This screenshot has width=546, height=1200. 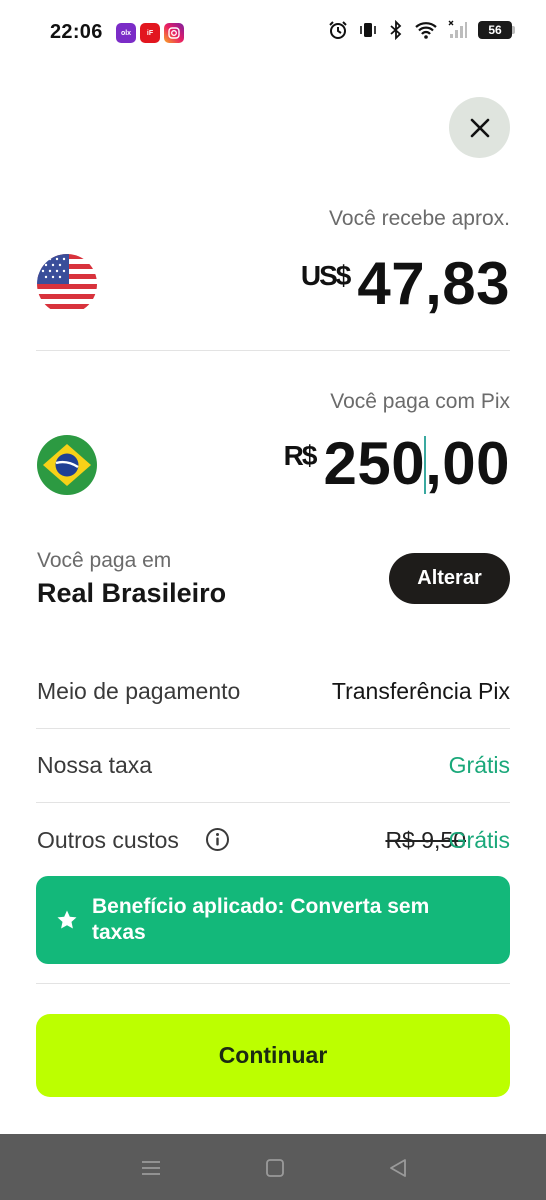 I want to click on olx-notification-icon: olx, so click(x=126, y=33).